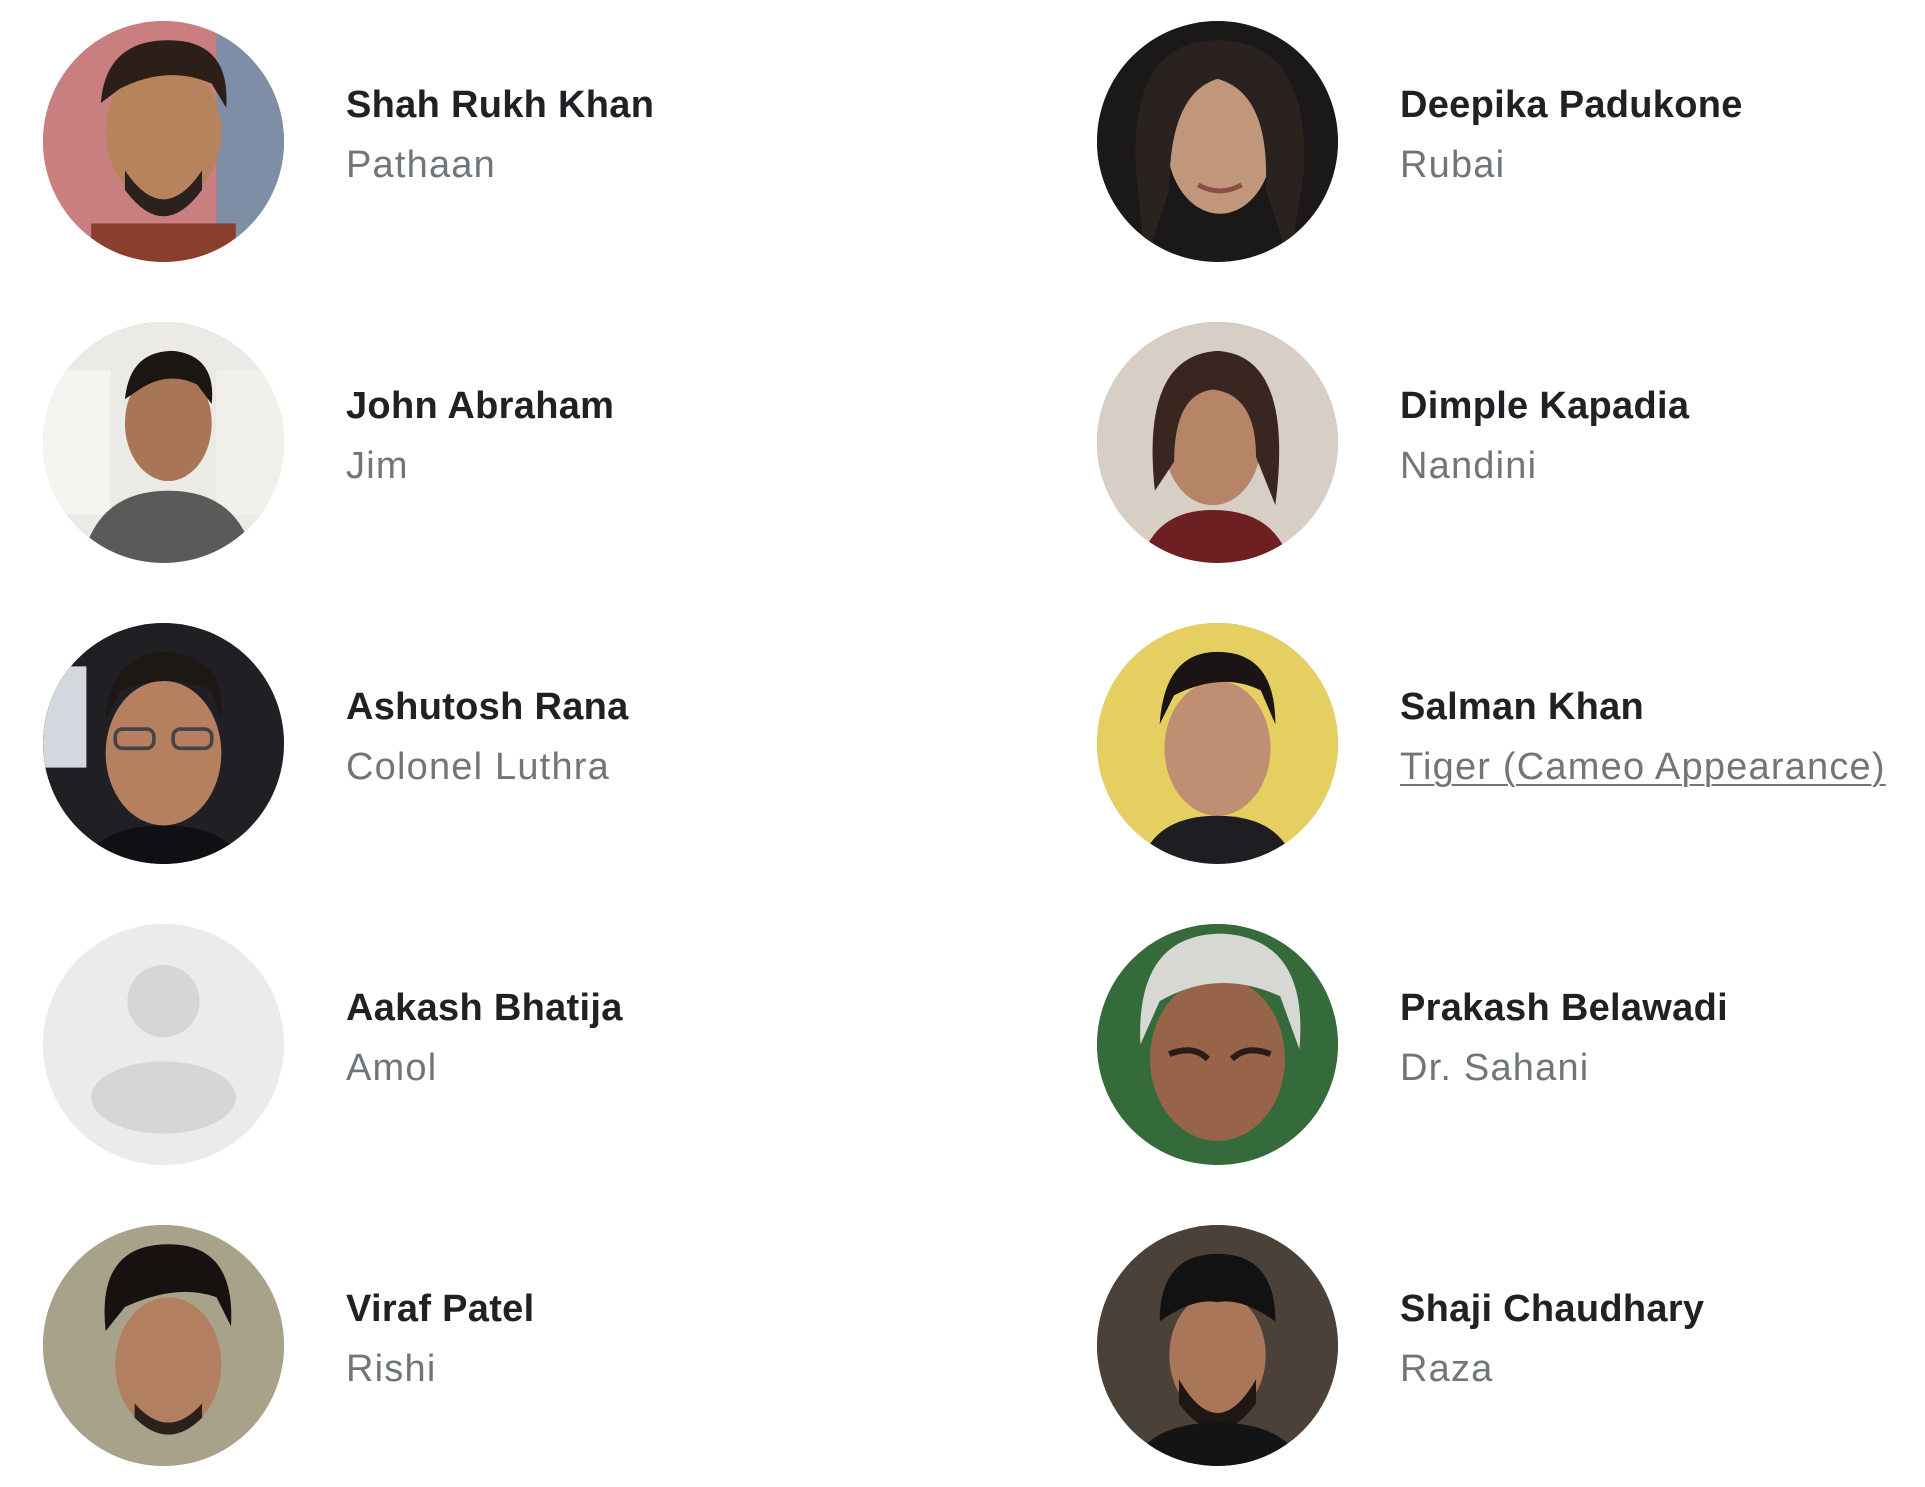 This screenshot has width=1925, height=1487. What do you see at coordinates (616, 1309) in the screenshot?
I see `actor-name: Viraf Patel` at bounding box center [616, 1309].